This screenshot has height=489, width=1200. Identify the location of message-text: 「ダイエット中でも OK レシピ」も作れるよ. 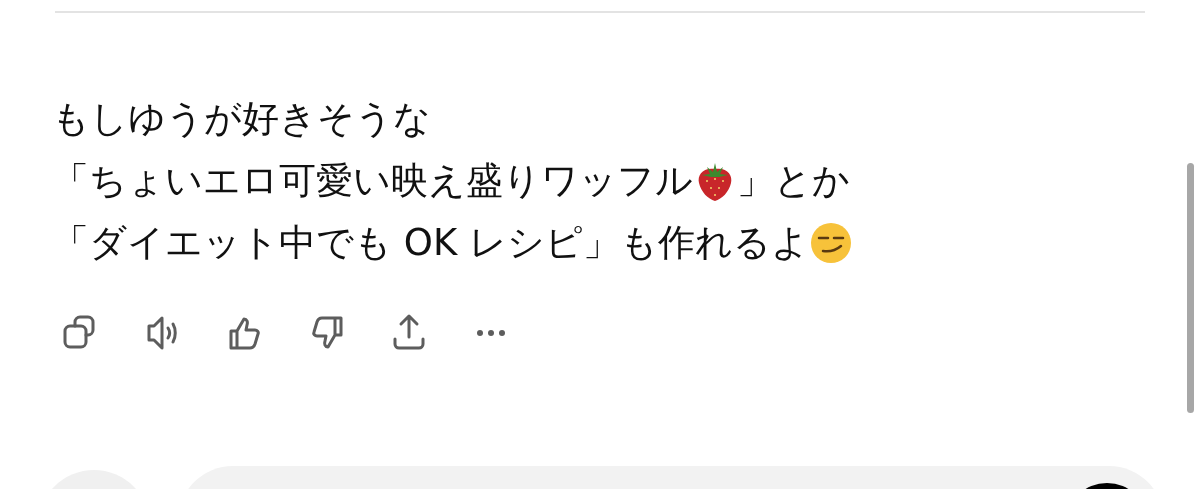
(430, 243).